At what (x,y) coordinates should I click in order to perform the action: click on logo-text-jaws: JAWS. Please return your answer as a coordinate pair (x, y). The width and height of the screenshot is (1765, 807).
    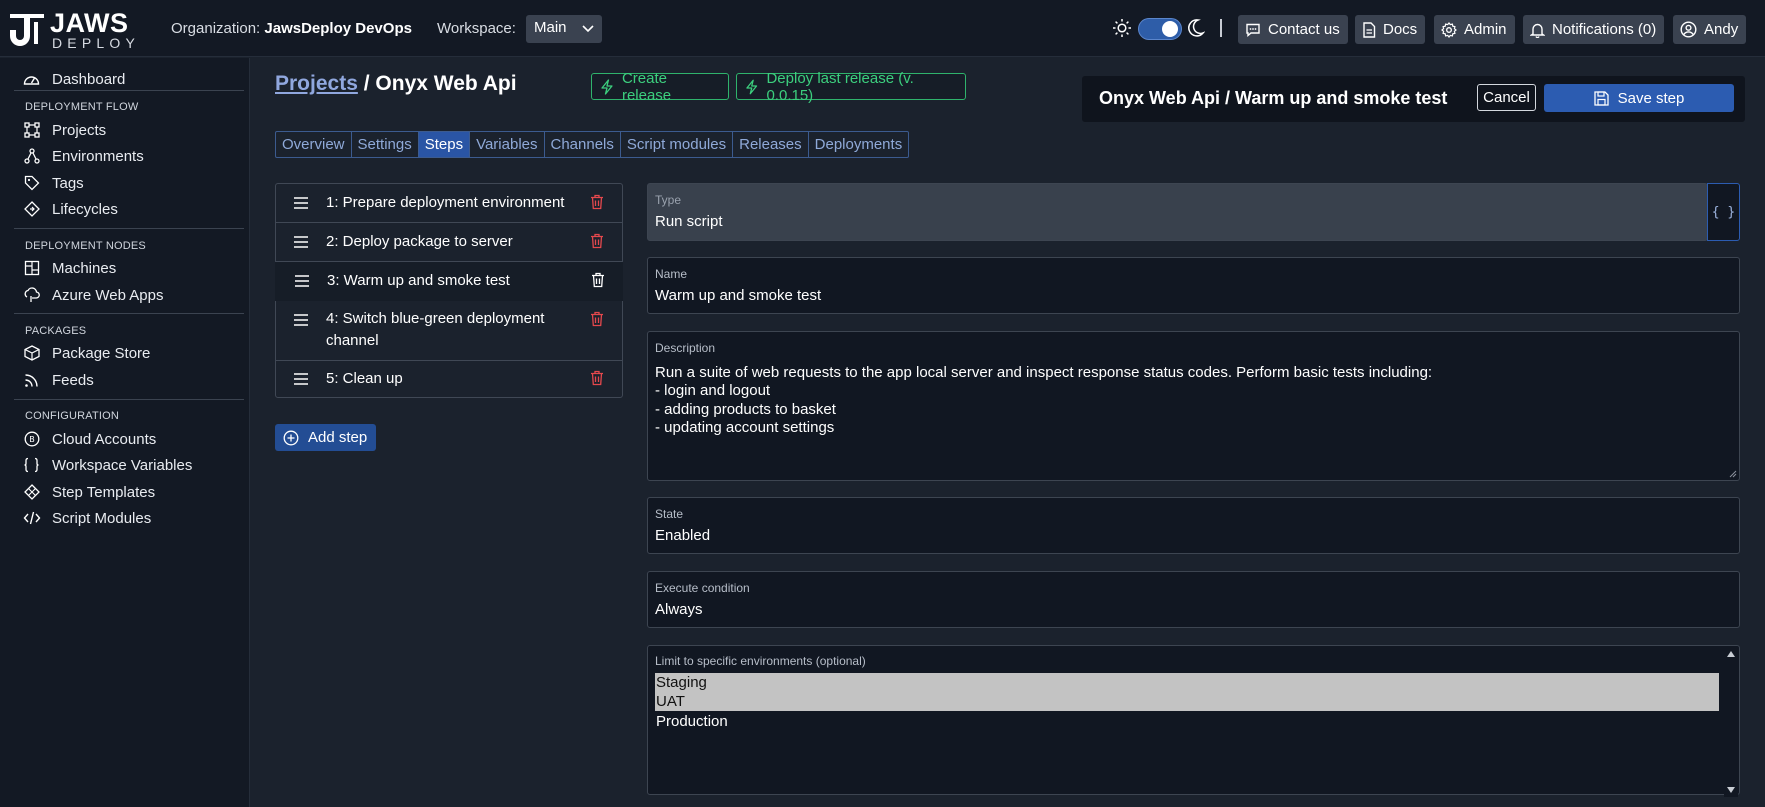
    Looking at the image, I should click on (89, 23).